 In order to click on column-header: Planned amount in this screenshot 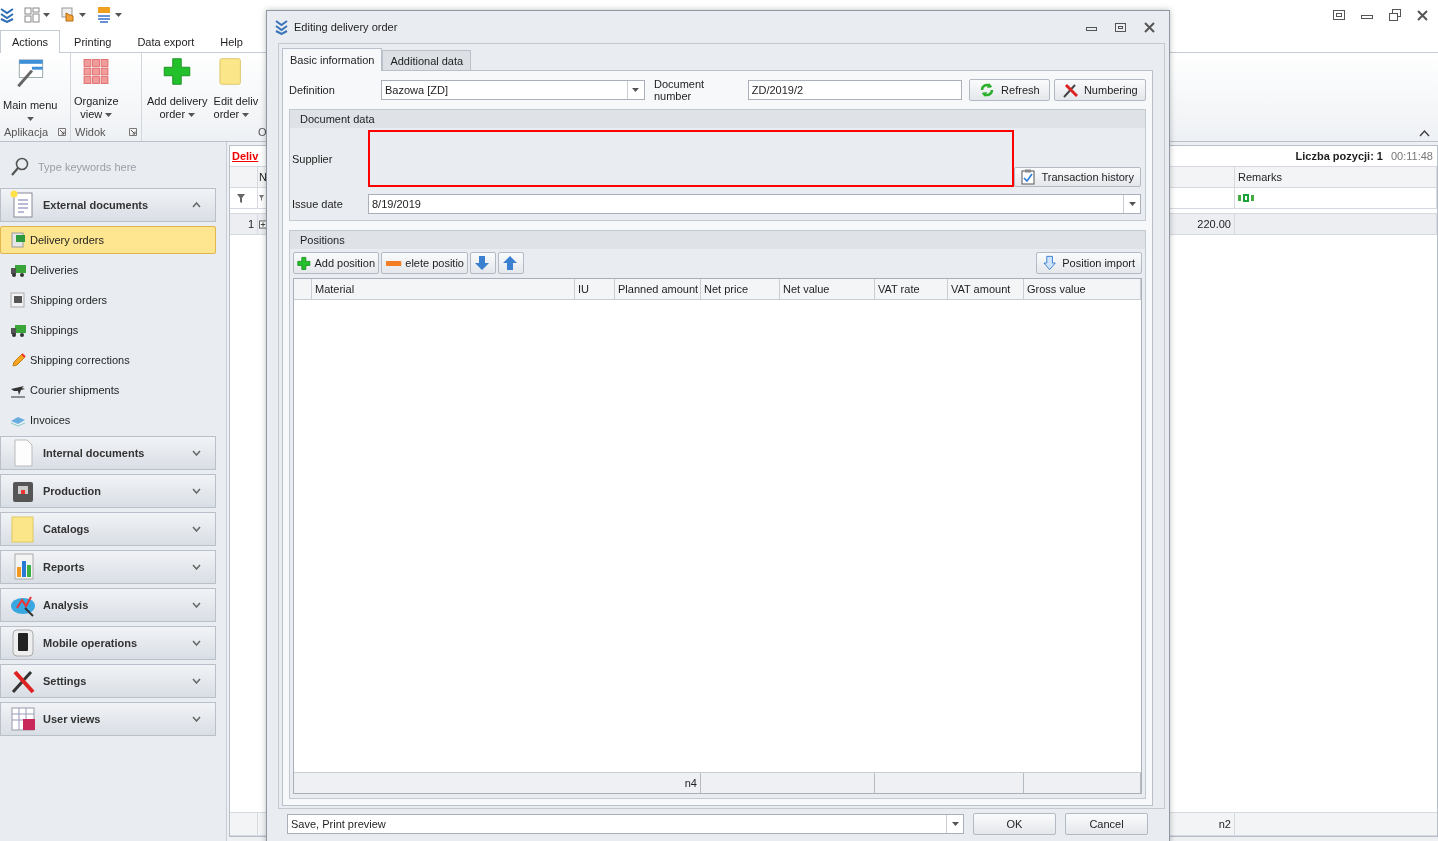, I will do `click(658, 289)`.